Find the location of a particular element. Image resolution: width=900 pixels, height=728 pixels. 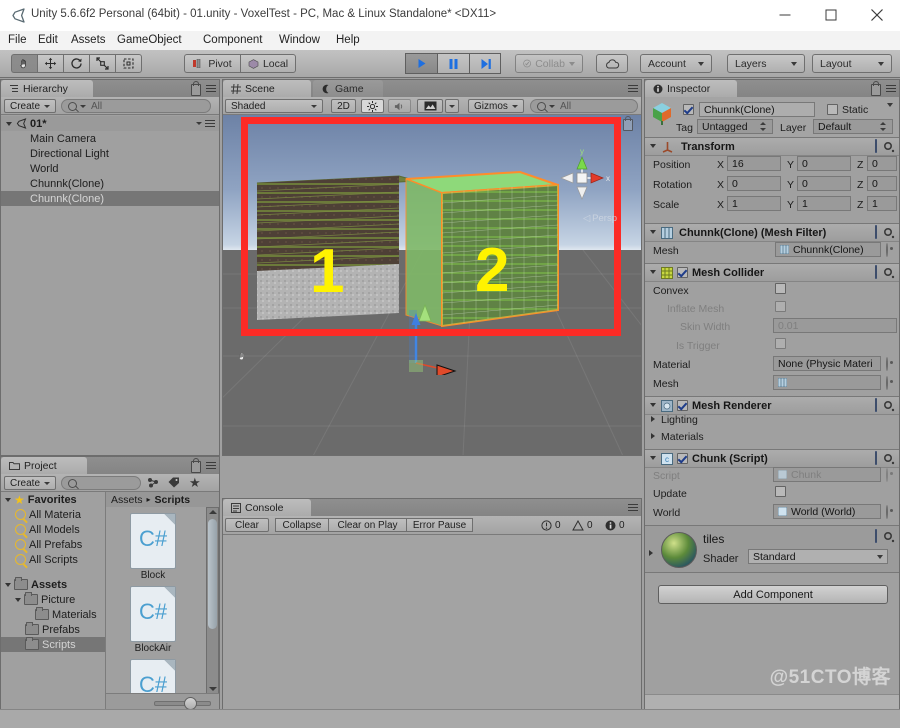

chunk-script-component-header: c Chunk (Script) is located at coordinates (772, 458).